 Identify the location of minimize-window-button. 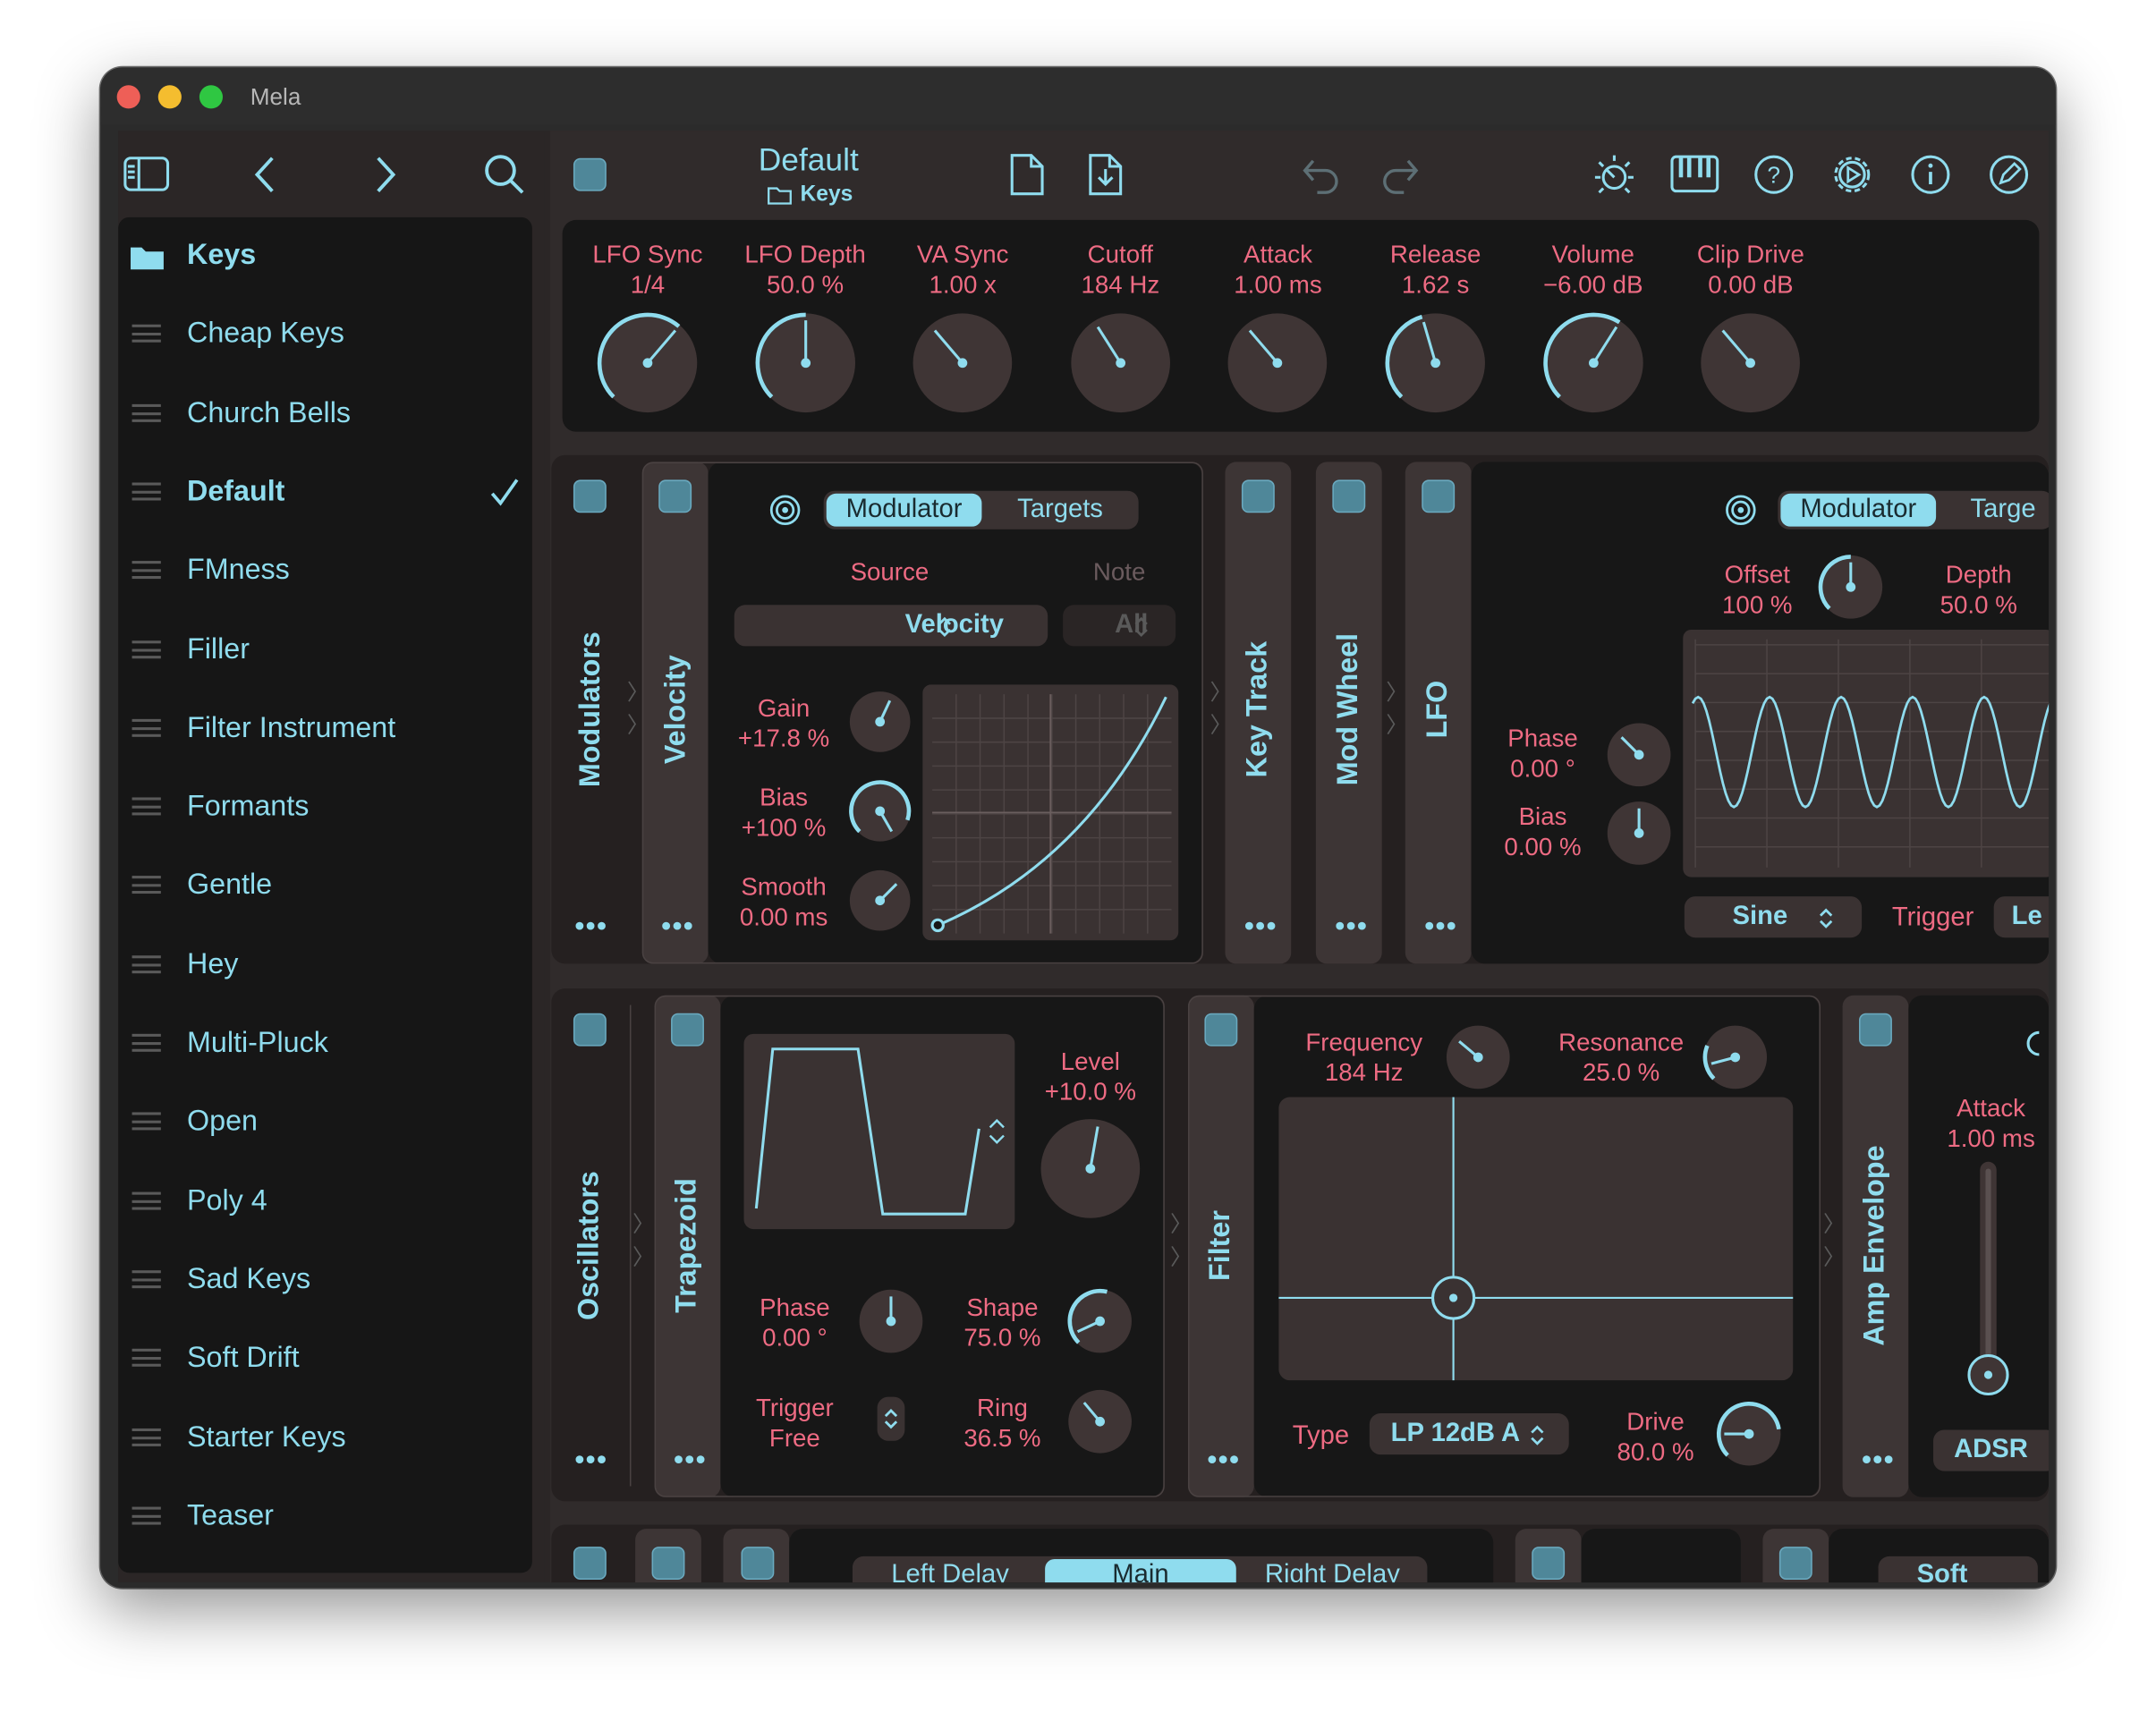
(169, 97).